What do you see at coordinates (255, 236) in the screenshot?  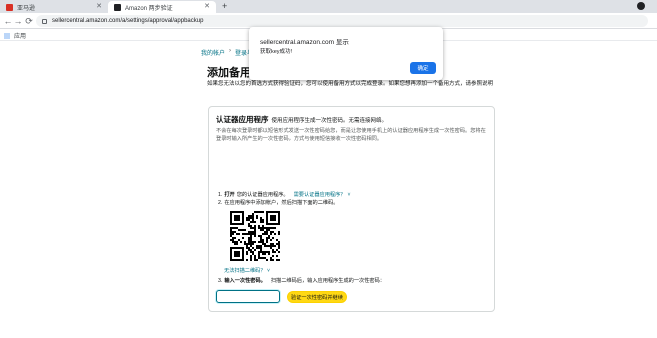 I see `qr-code` at bounding box center [255, 236].